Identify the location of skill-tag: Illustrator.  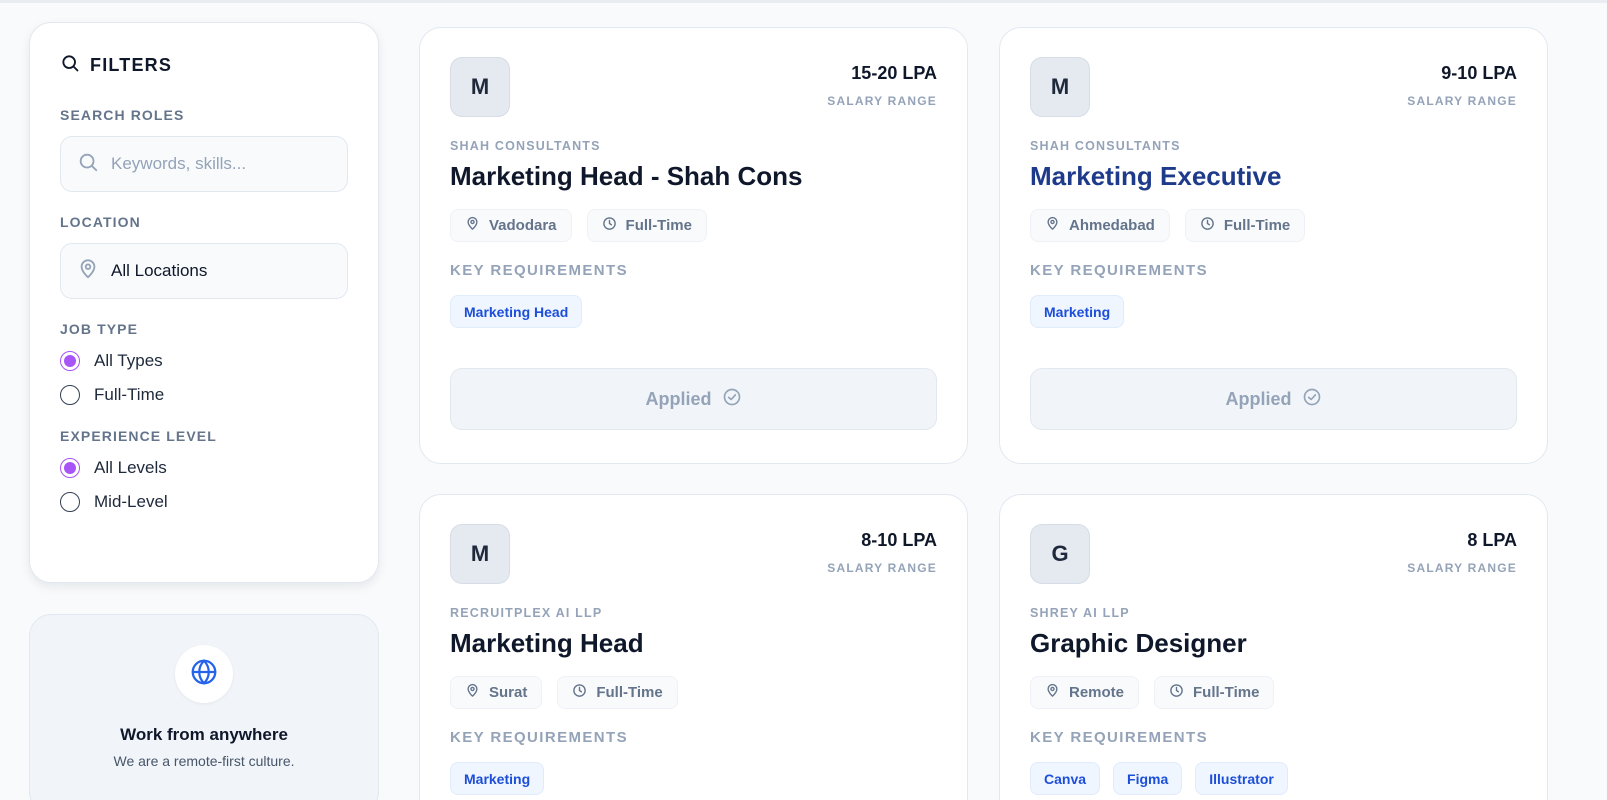
(1241, 778).